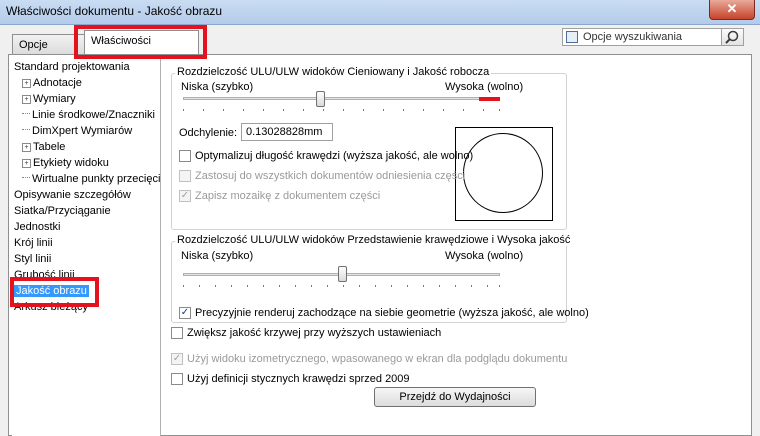 This screenshot has width=760, height=436. What do you see at coordinates (342, 274) in the screenshot?
I see `group2-slider-thumb` at bounding box center [342, 274].